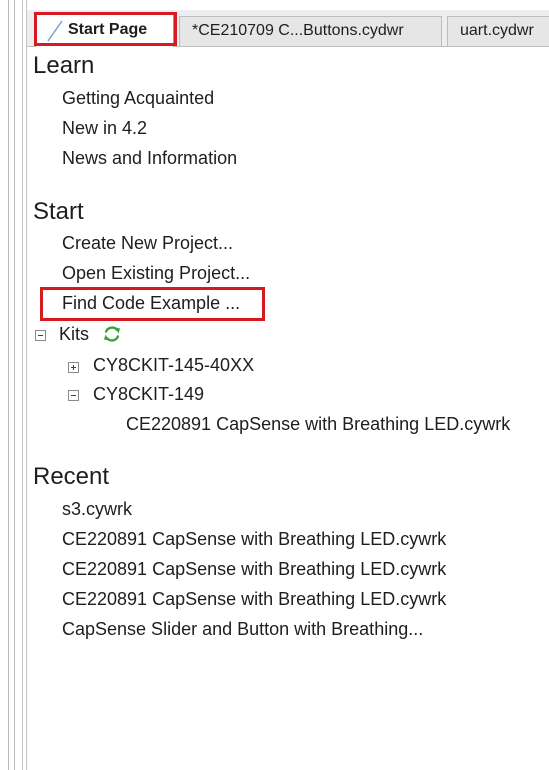 This screenshot has height=770, width=549. I want to click on tab-uart: uart.cydwr, so click(498, 31).